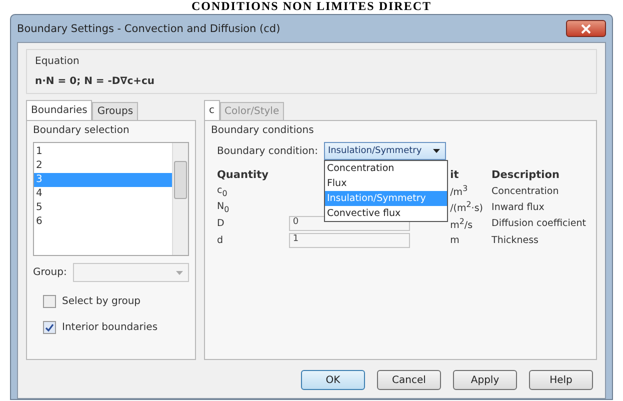 This screenshot has height=401, width=623. I want to click on page-heading: CONDITIONS NON LIMITES DIRECT, so click(311, 6).